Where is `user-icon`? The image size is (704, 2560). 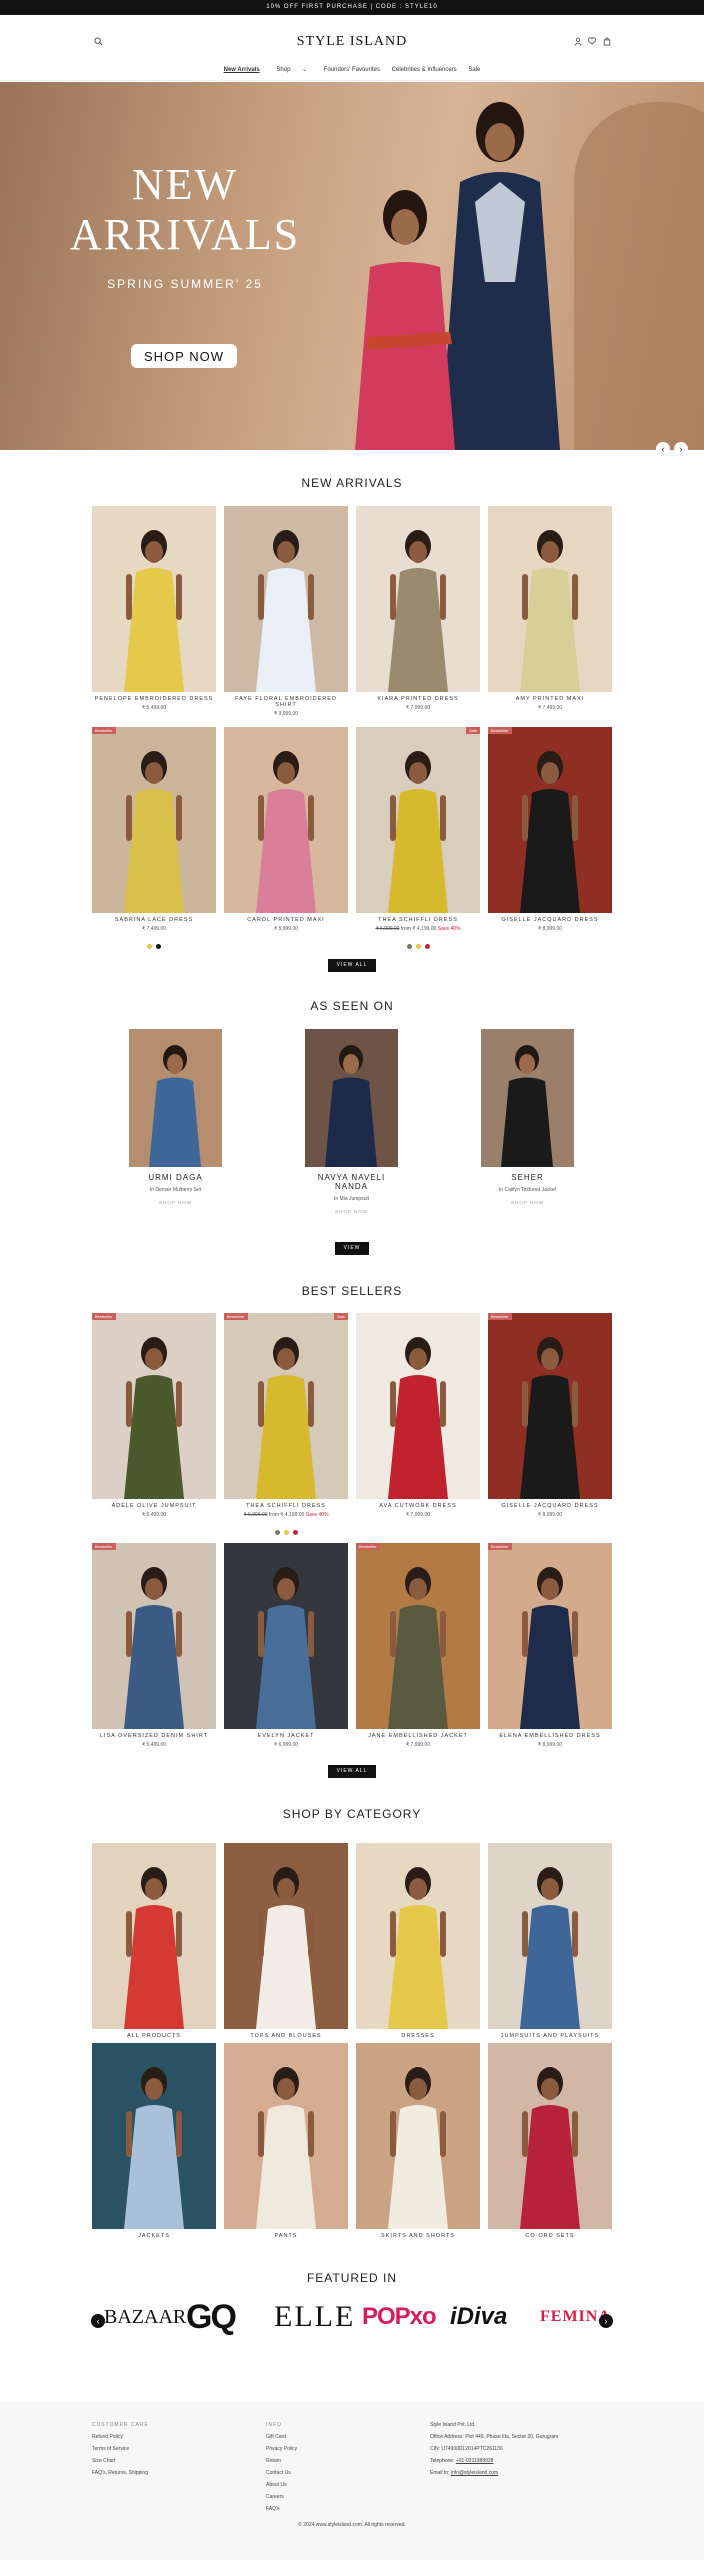
user-icon is located at coordinates (578, 42).